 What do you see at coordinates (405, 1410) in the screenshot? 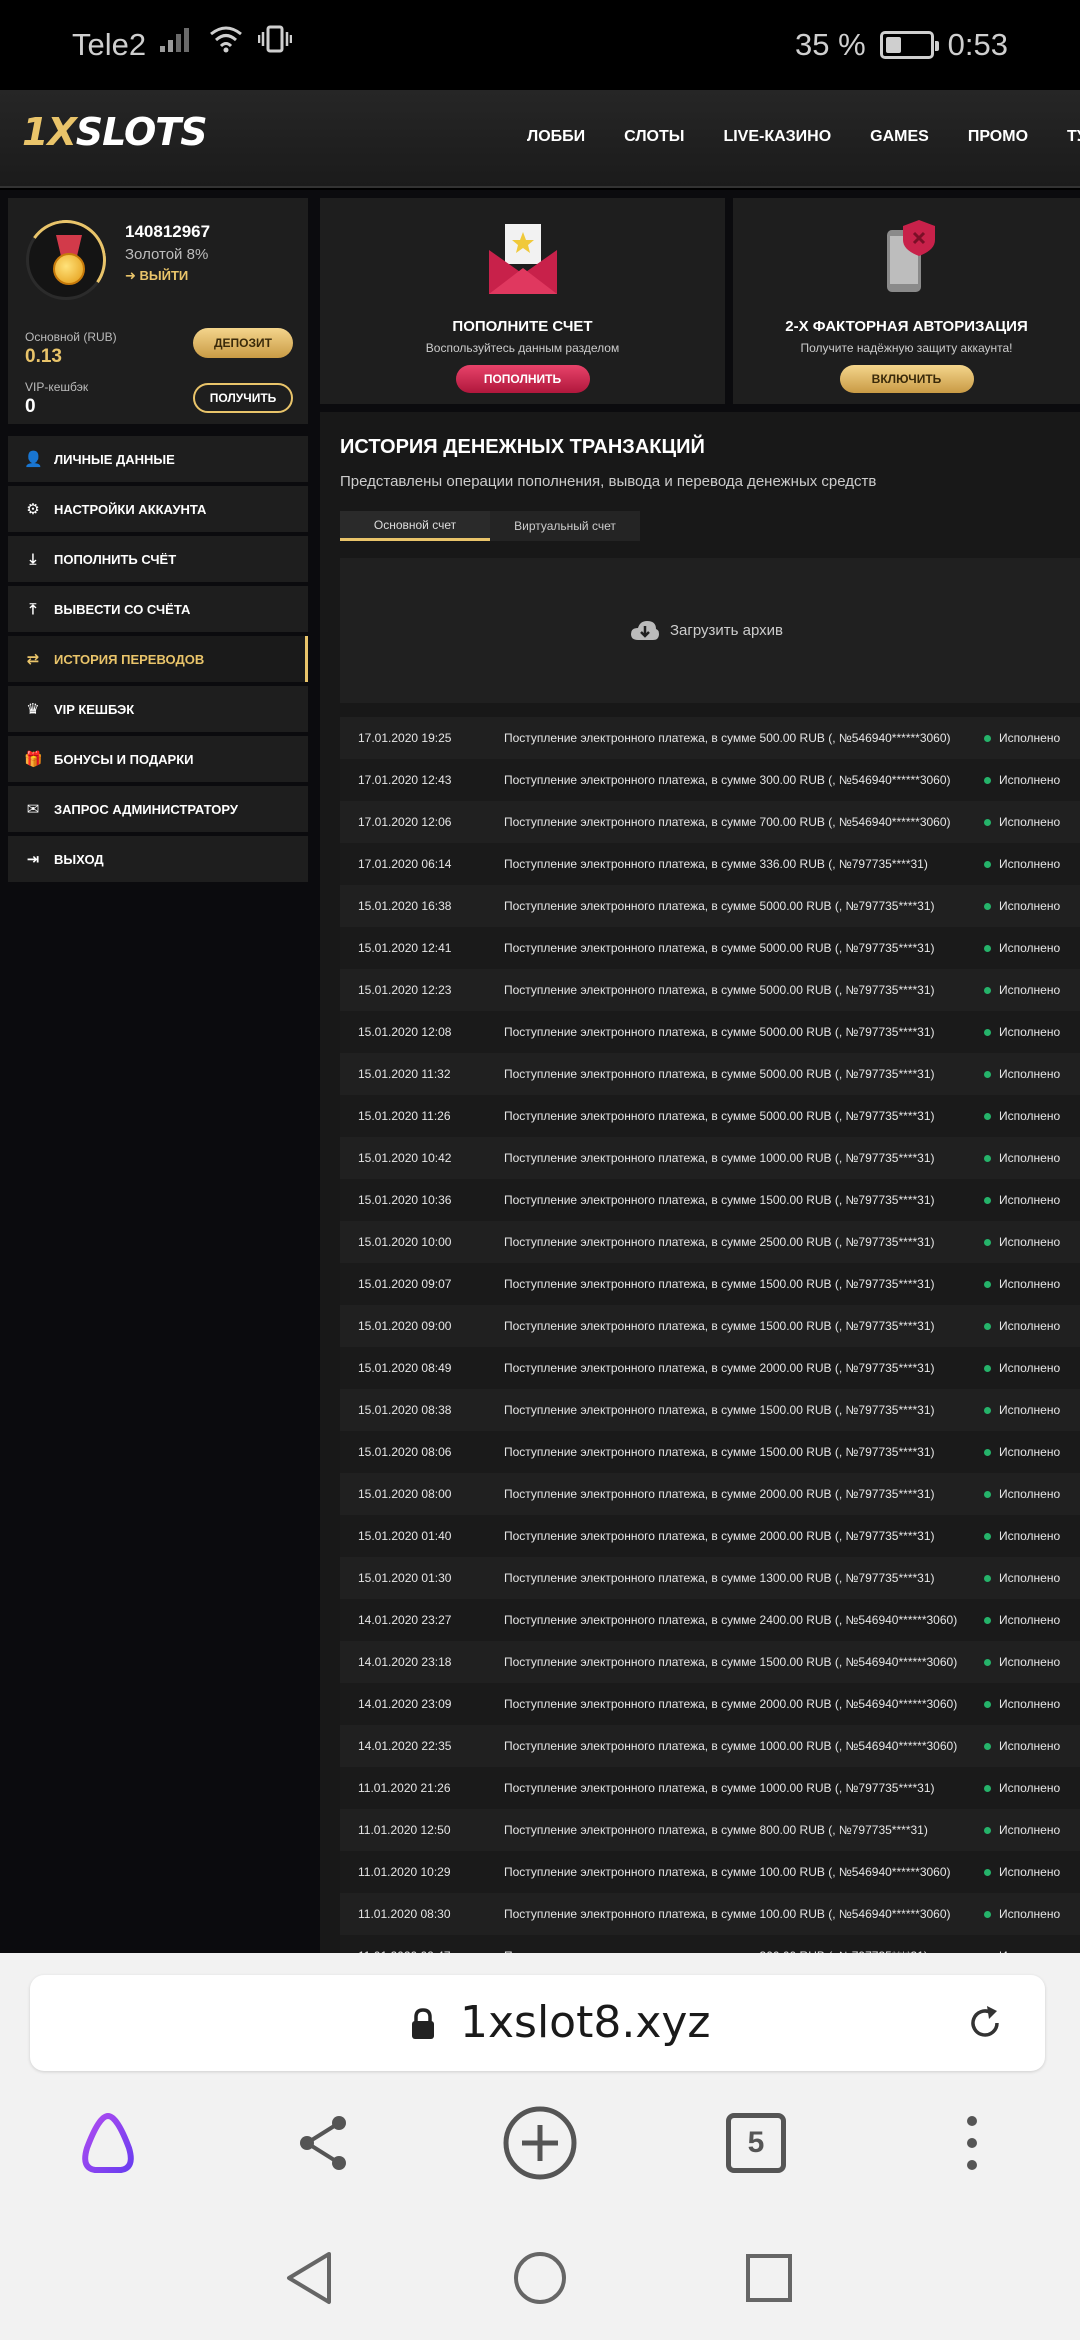
I see `row-date: 15.01.2020 08:38` at bounding box center [405, 1410].